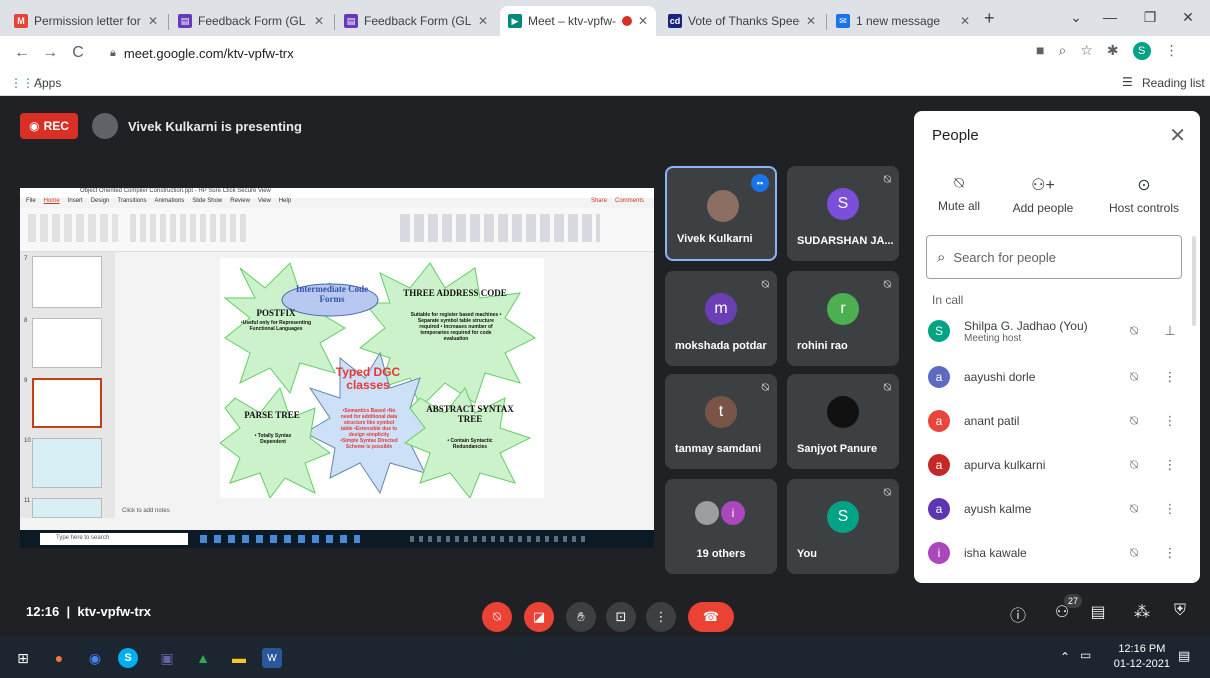  Describe the element at coordinates (1127, 82) in the screenshot. I see `reading-list-icon: ☰` at that location.